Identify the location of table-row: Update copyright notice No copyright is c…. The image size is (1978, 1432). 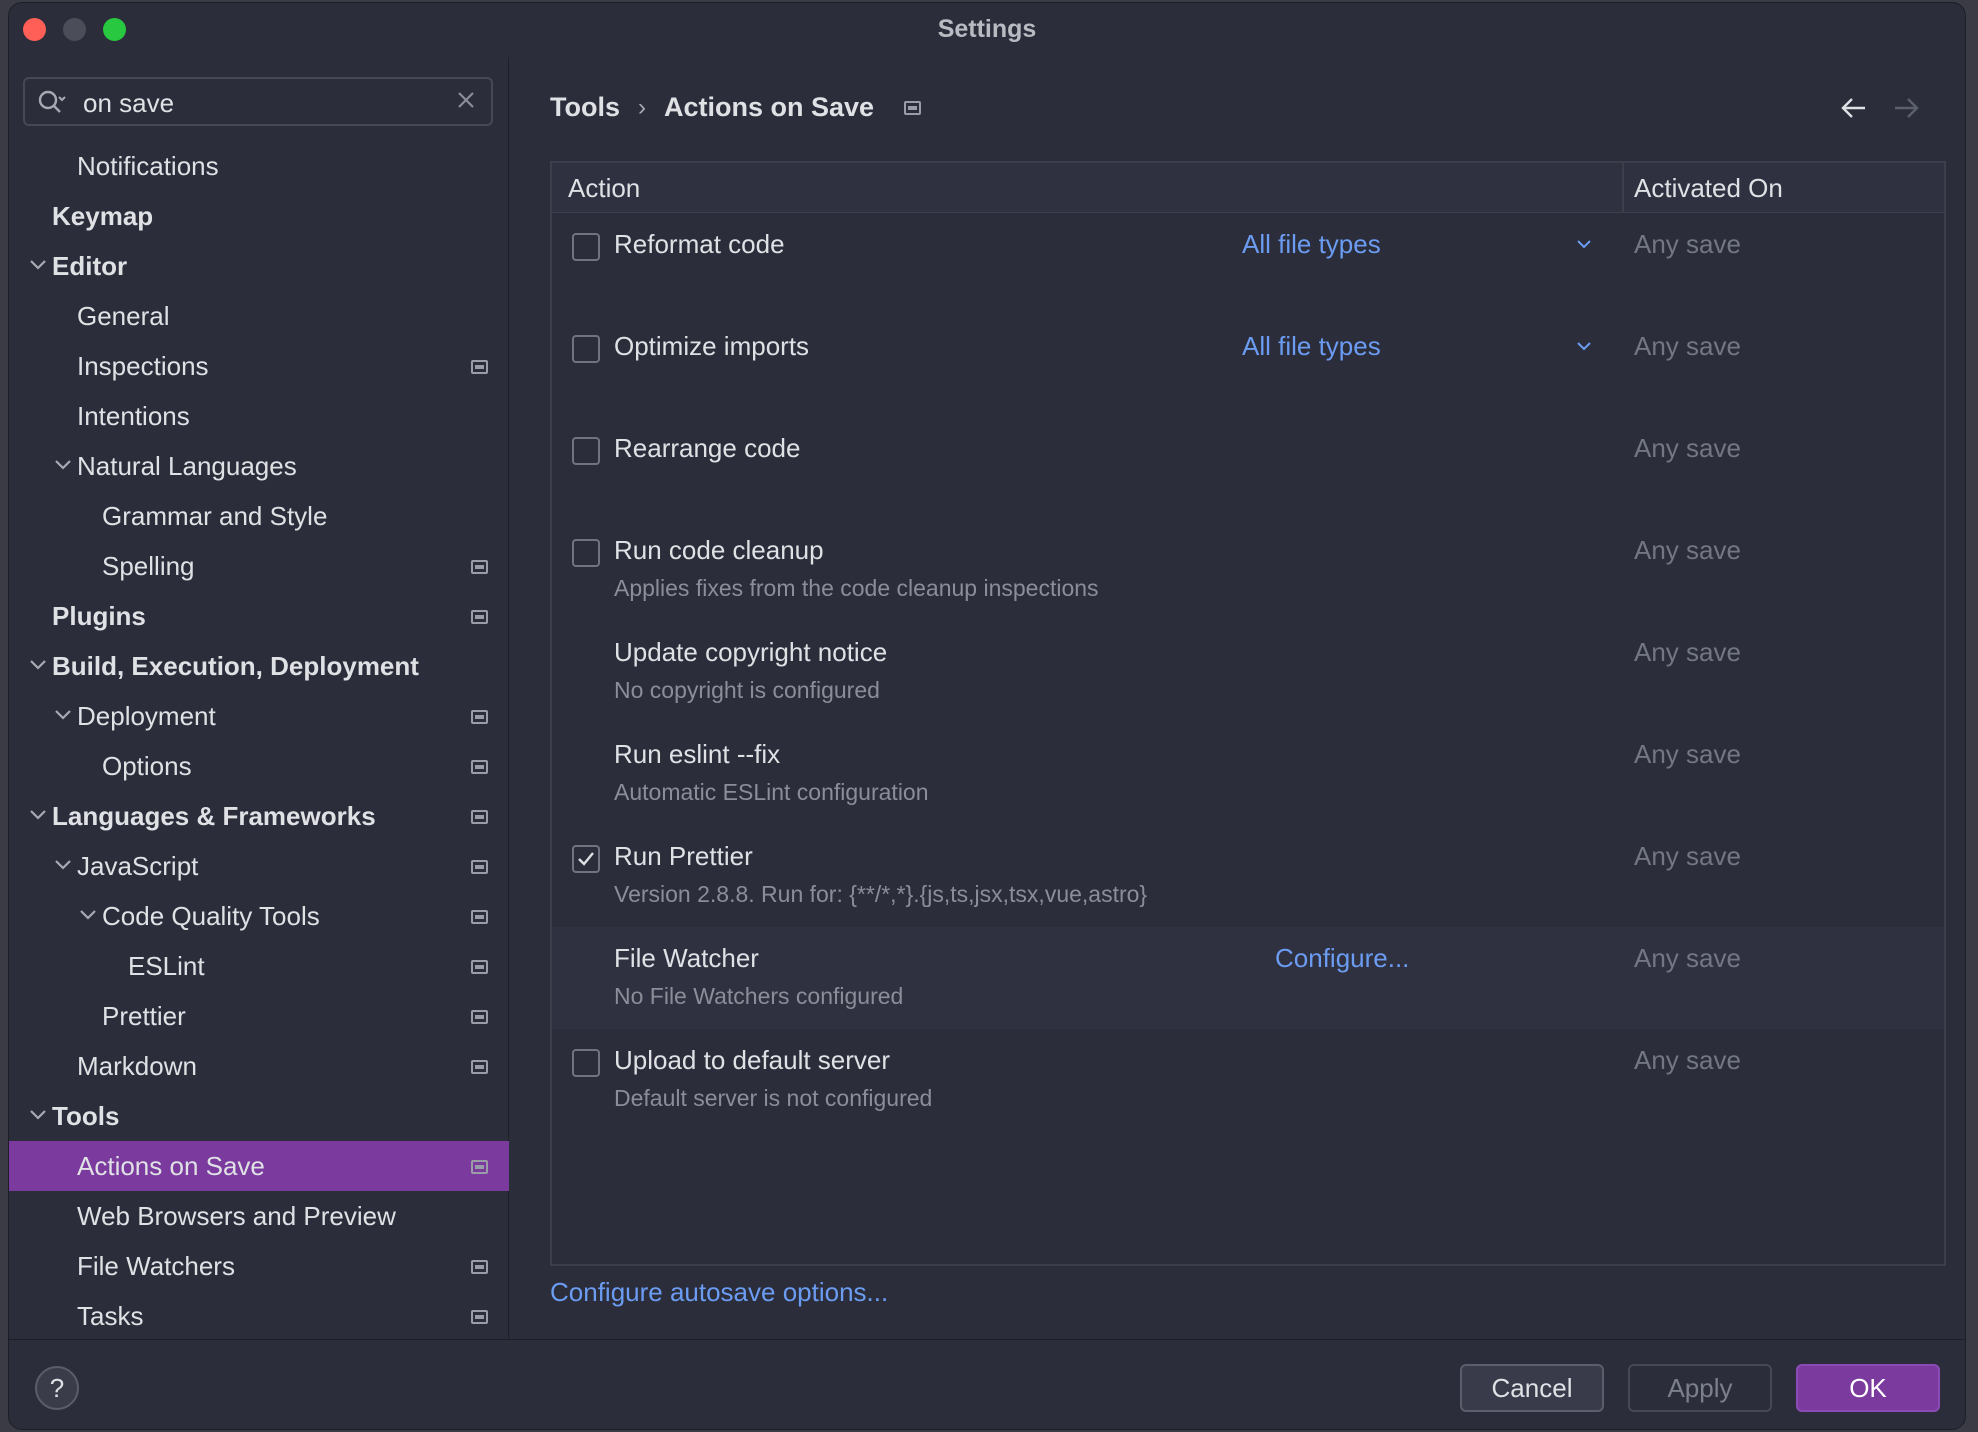
(1248, 672).